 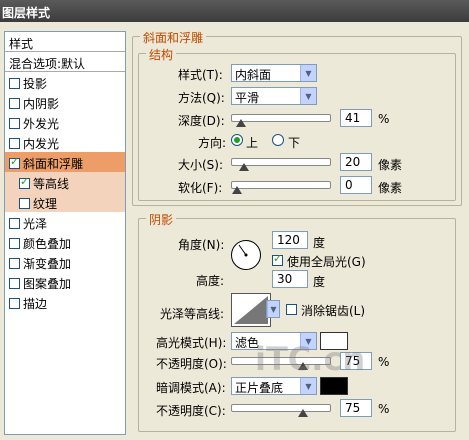 I want to click on sidebar-item-8: 颜色叠加, so click(x=65, y=242).